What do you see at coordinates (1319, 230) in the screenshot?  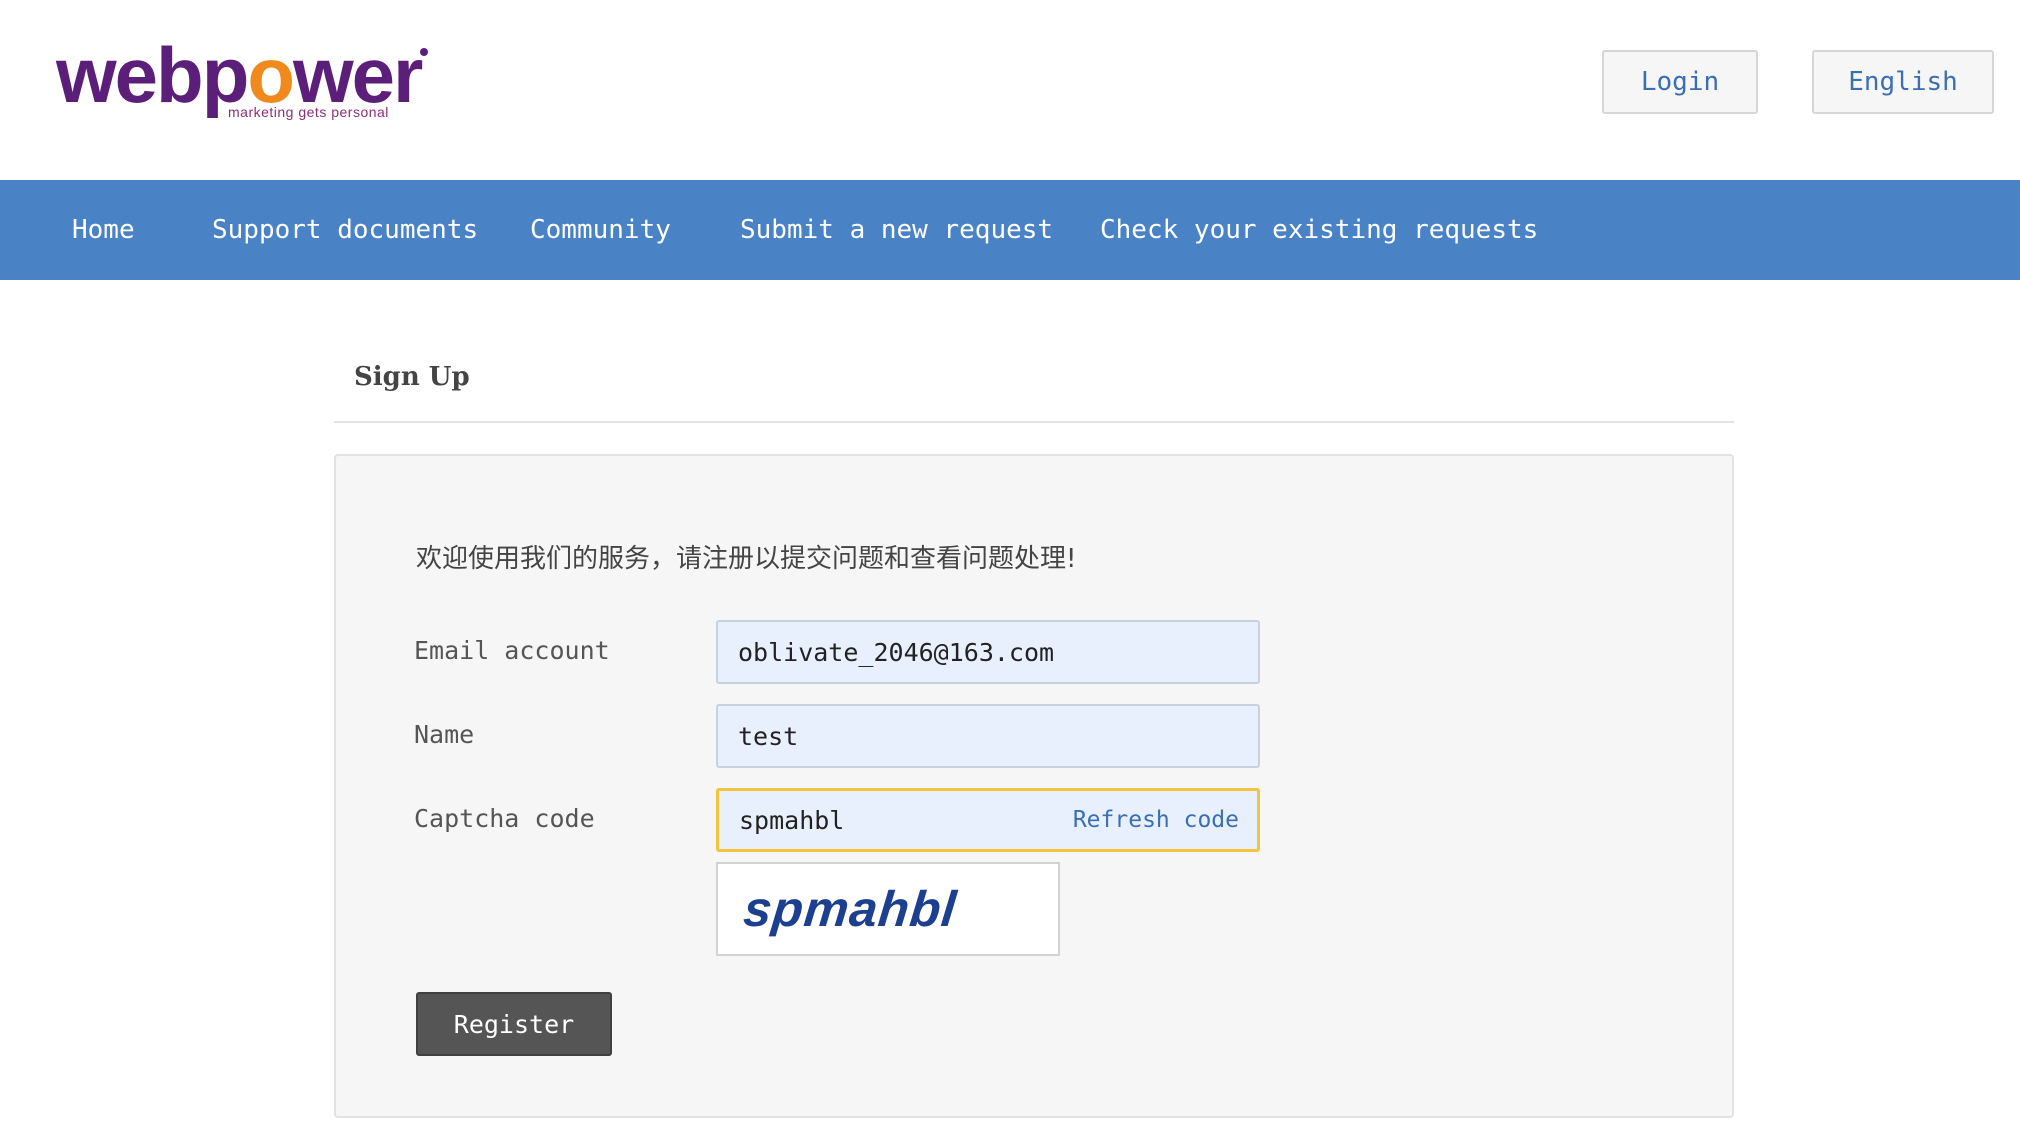 I see `nav-item-check-requests: Check your existing requests` at bounding box center [1319, 230].